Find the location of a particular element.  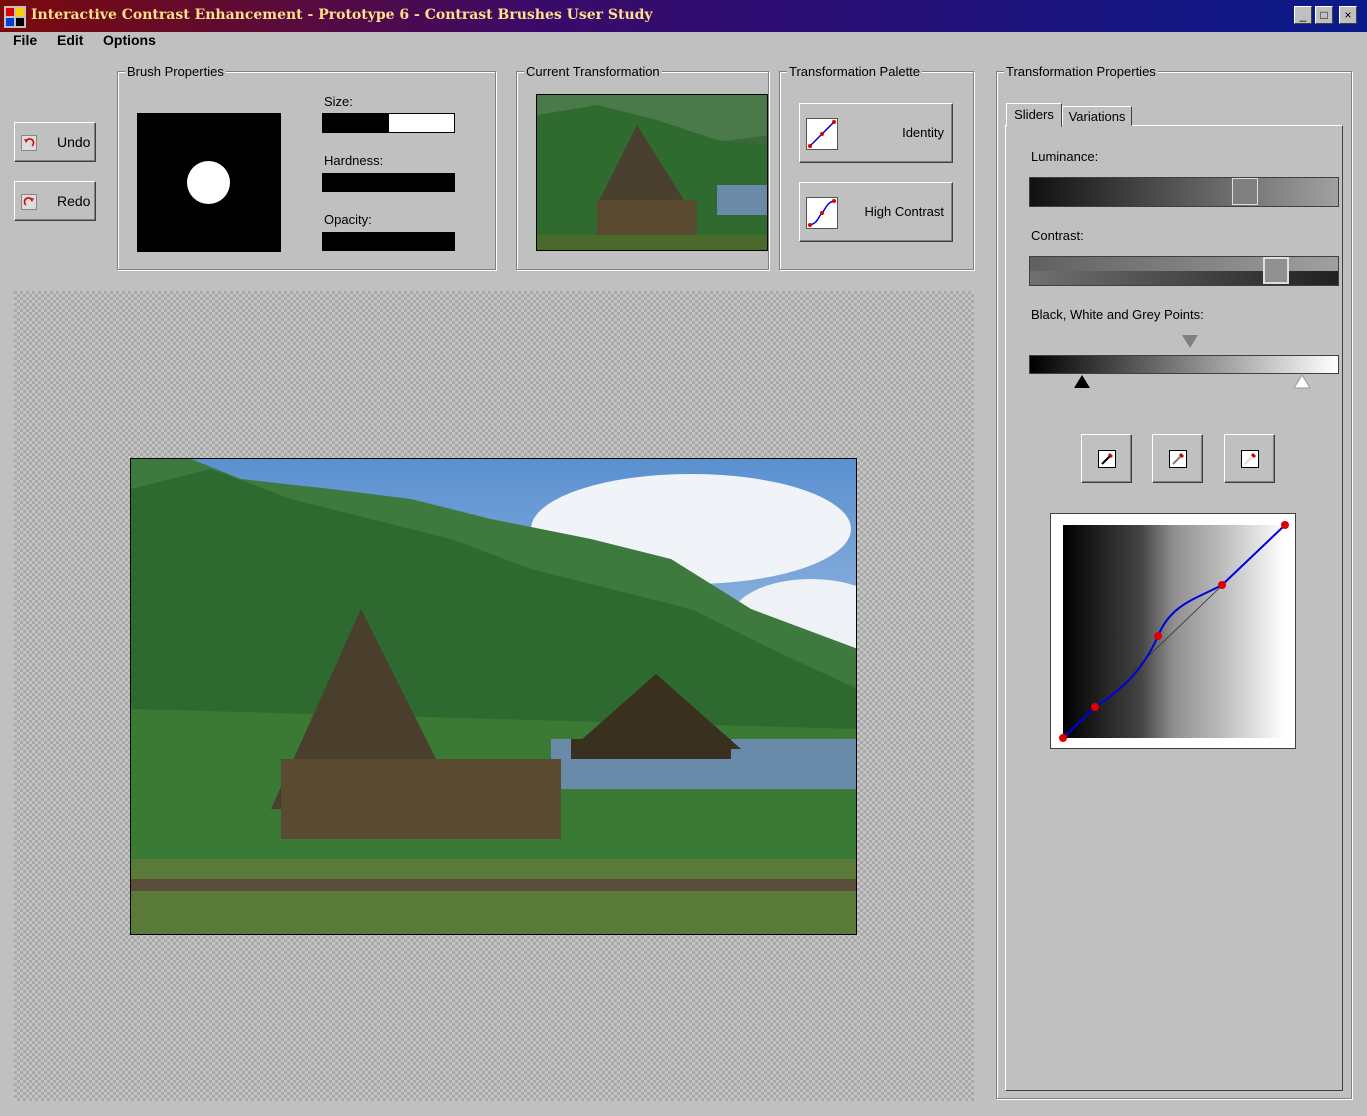

current-transformation-preview is located at coordinates (652, 172).